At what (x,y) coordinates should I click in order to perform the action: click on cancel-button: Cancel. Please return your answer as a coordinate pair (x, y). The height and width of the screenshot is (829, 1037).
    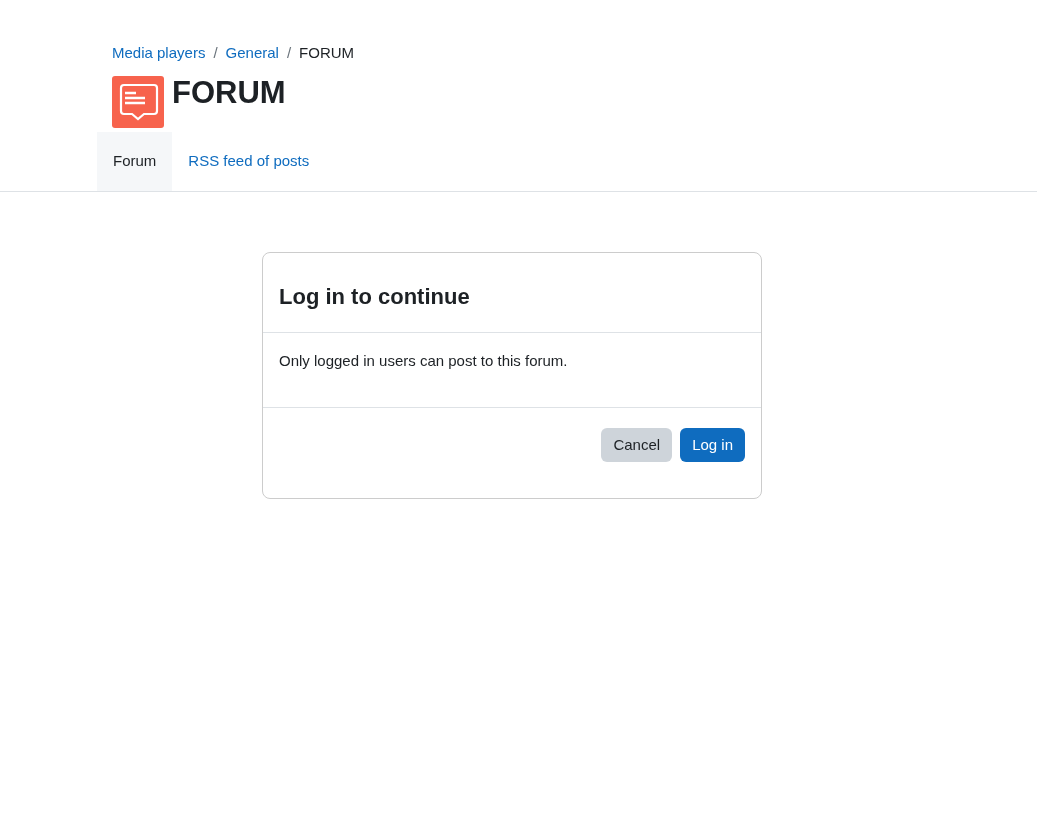
    Looking at the image, I should click on (637, 445).